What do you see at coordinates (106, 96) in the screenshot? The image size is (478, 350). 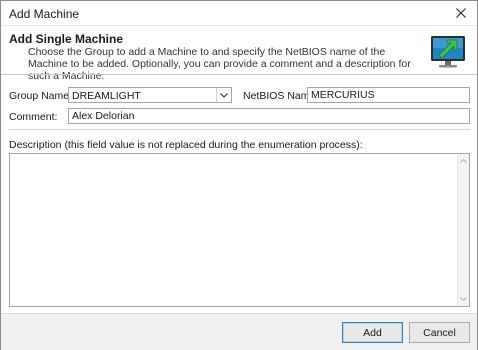 I see `group-name-value: DREAMLIGHT` at bounding box center [106, 96].